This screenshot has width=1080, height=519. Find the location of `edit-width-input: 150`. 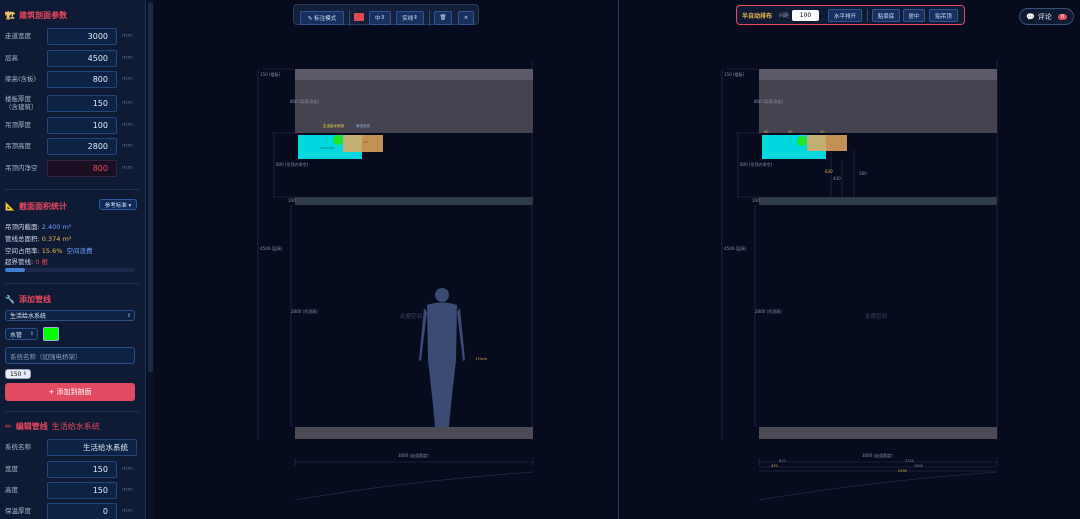

edit-width-input: 150 is located at coordinates (82, 469).